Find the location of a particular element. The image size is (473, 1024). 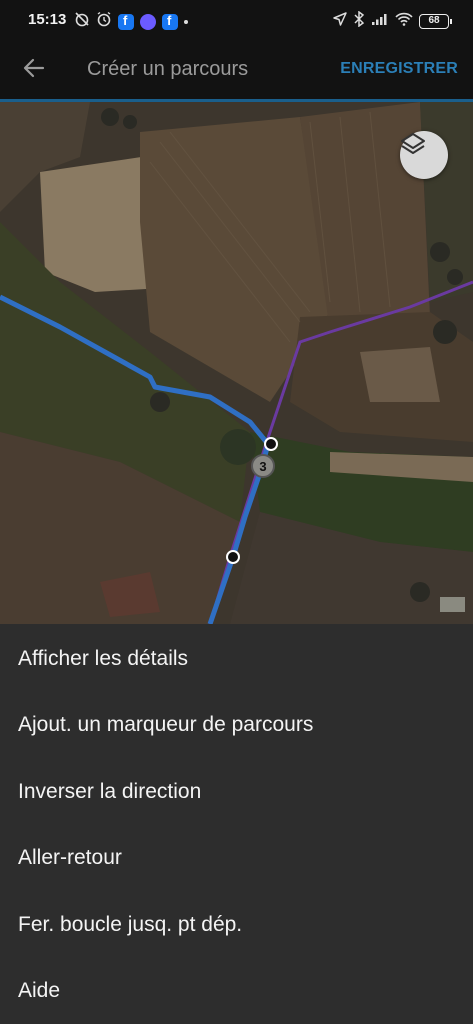

notification-icons is located at coordinates (131, 21).